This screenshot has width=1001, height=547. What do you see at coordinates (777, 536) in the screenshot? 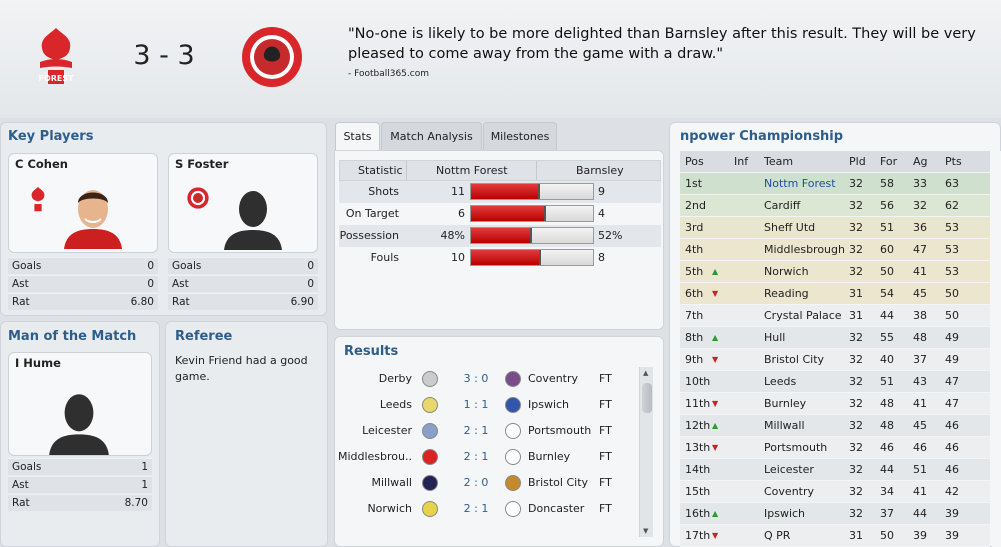
I see `cell-team: Q PR` at bounding box center [777, 536].